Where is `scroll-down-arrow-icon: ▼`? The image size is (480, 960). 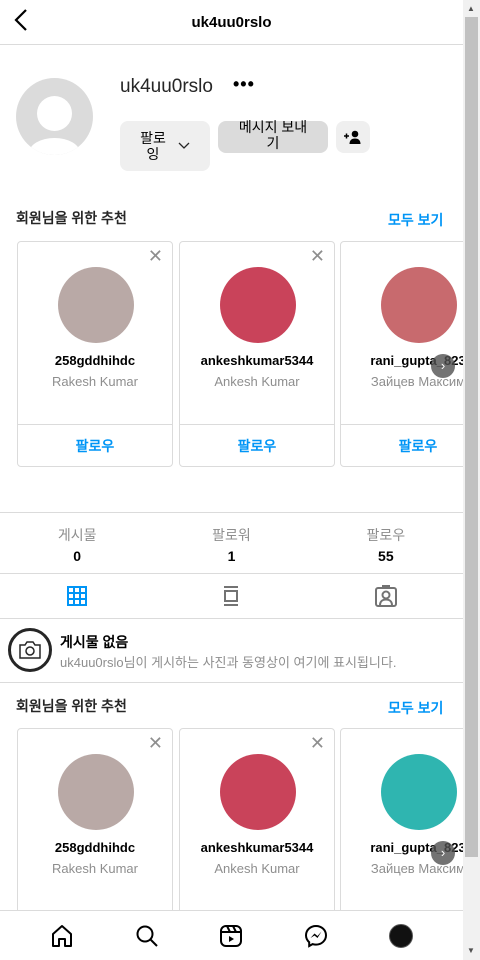 scroll-down-arrow-icon: ▼ is located at coordinates (471, 950).